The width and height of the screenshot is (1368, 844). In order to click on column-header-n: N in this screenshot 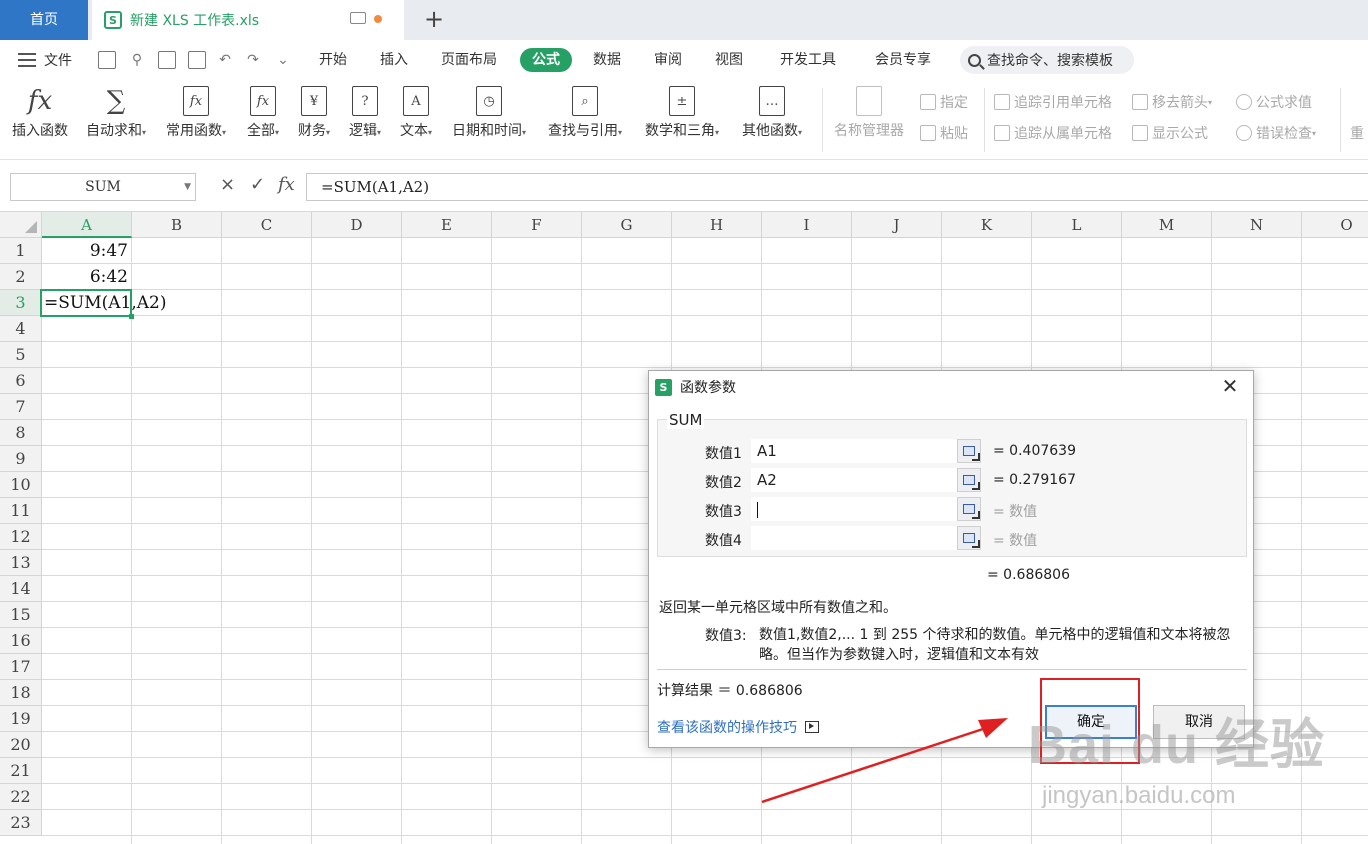, I will do `click(1257, 225)`.